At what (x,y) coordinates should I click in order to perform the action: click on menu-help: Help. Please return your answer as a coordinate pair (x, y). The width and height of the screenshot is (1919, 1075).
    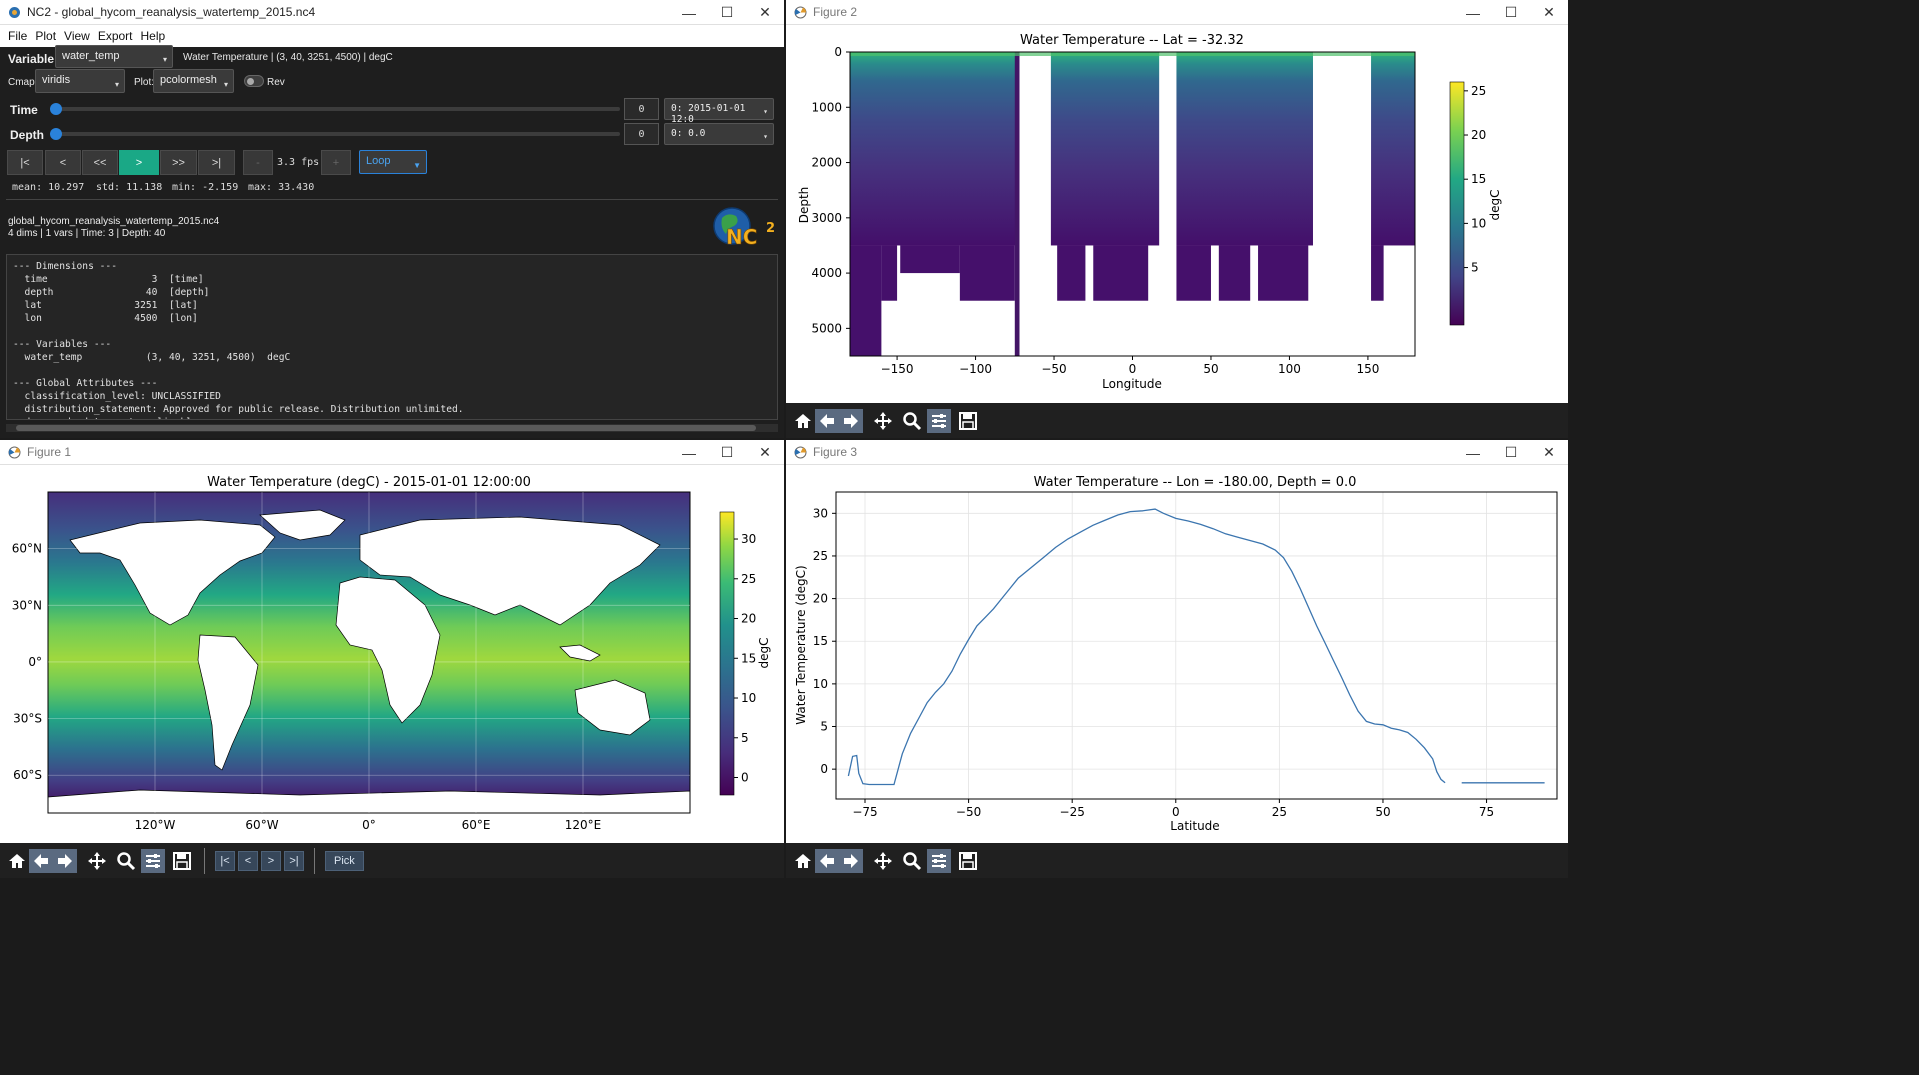
    Looking at the image, I should click on (153, 36).